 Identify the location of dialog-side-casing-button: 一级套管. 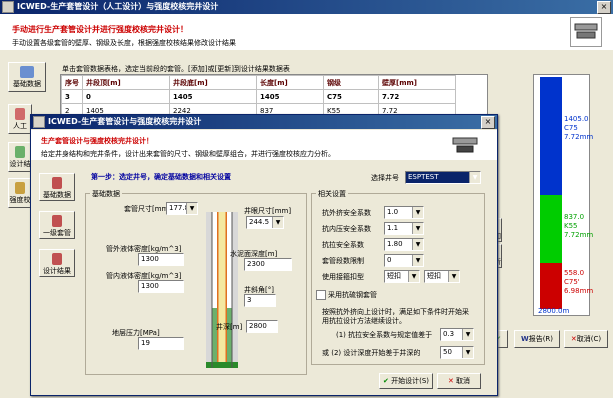
(57, 225).